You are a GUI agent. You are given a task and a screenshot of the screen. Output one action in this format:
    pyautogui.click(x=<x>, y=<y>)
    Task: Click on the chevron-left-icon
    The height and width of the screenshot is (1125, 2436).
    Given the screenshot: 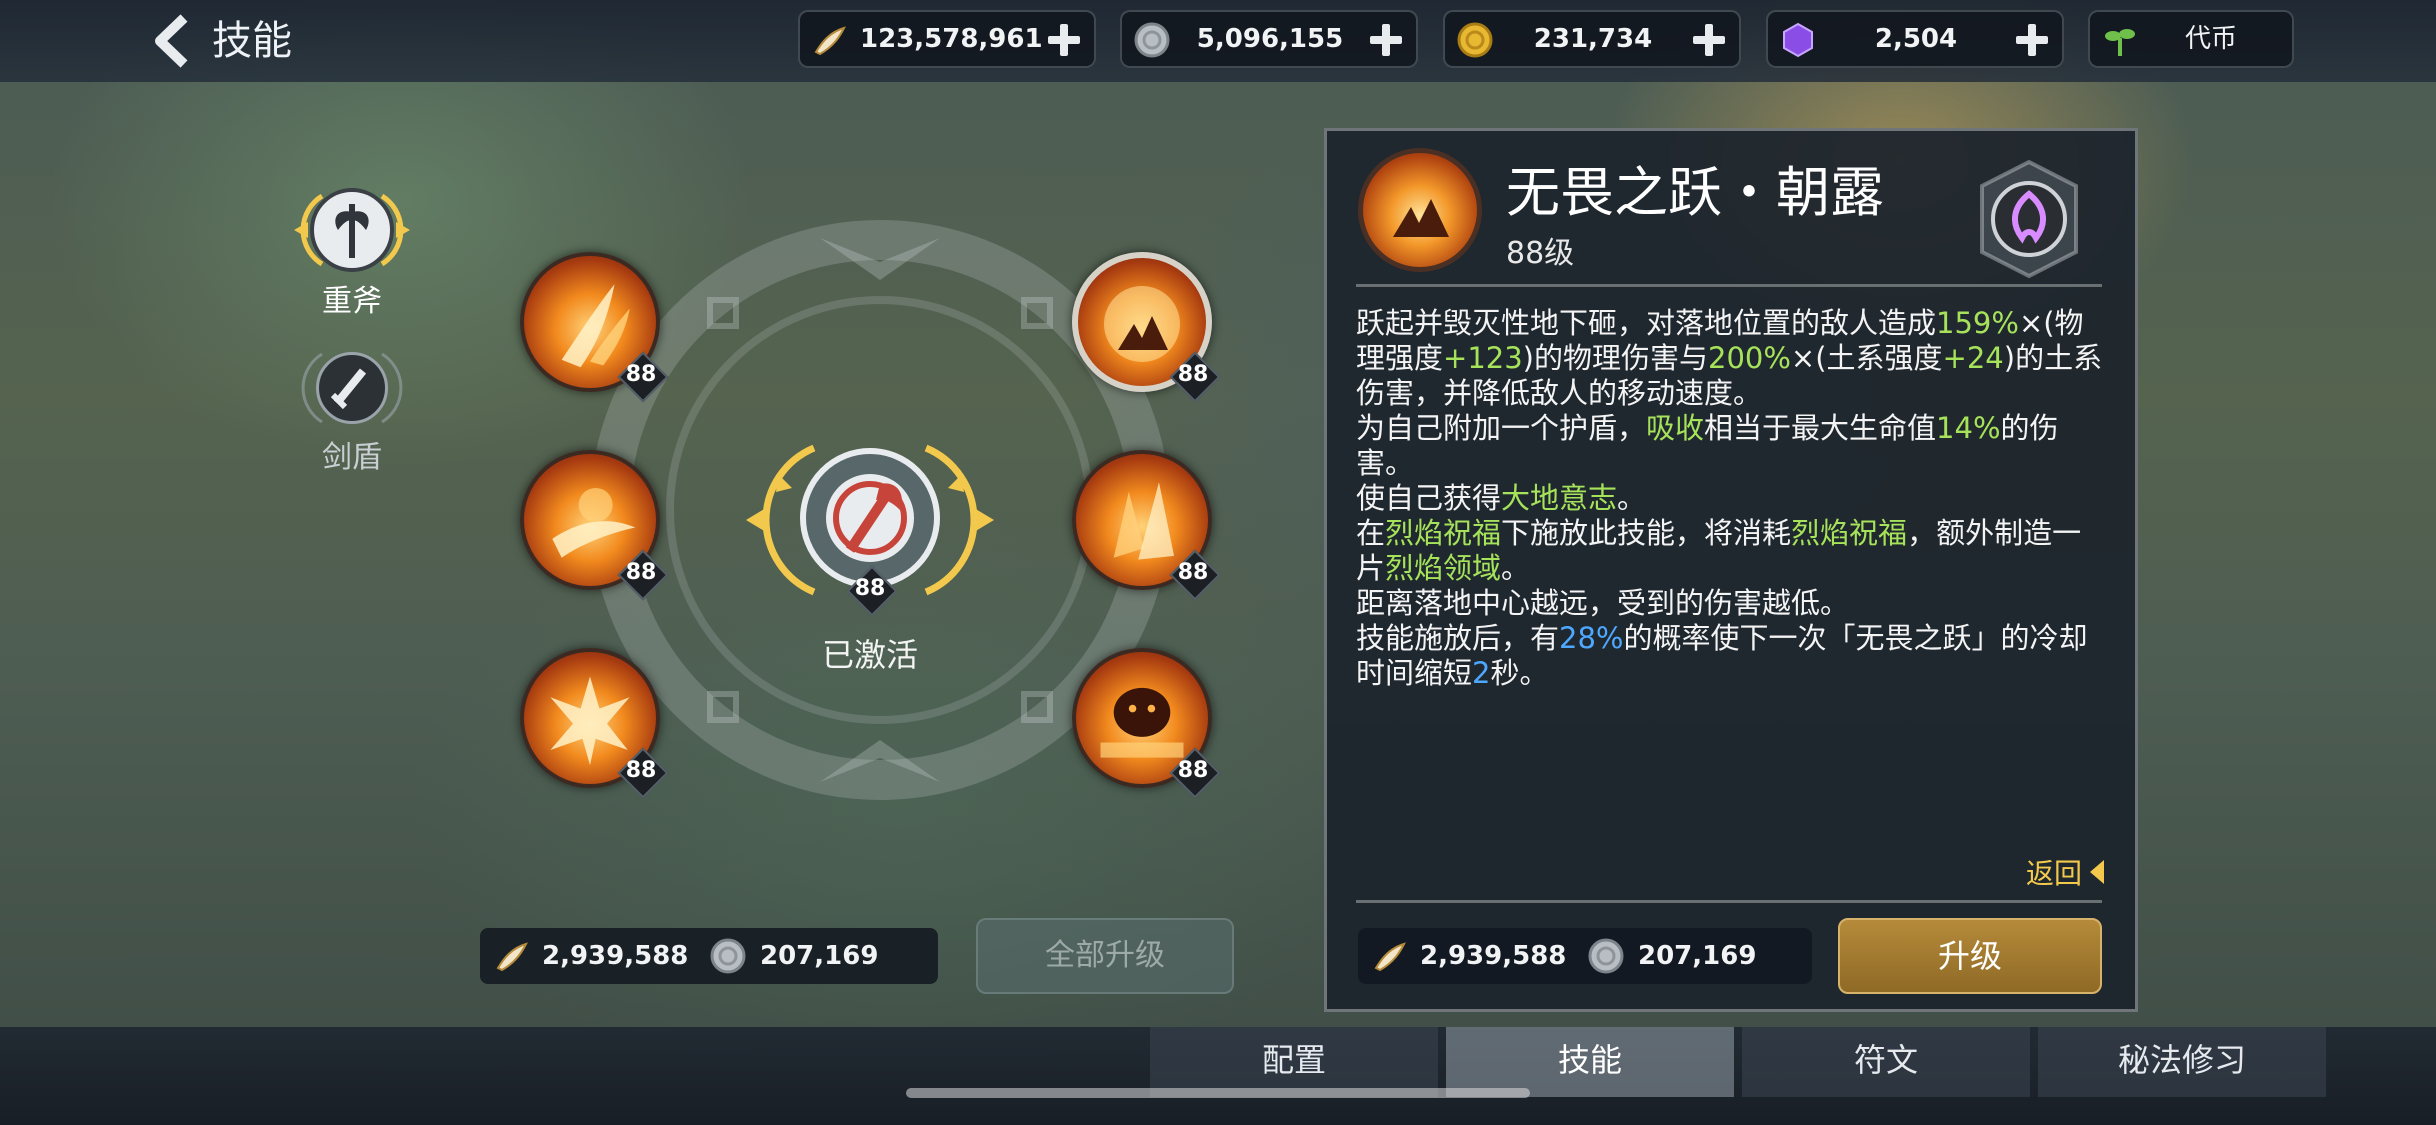 What is the action you would take?
    pyautogui.click(x=171, y=41)
    